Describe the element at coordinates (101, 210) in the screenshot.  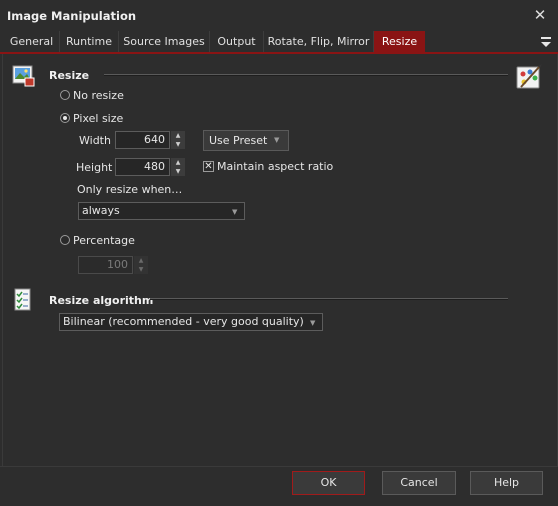
I see `only-resize-value: always` at that location.